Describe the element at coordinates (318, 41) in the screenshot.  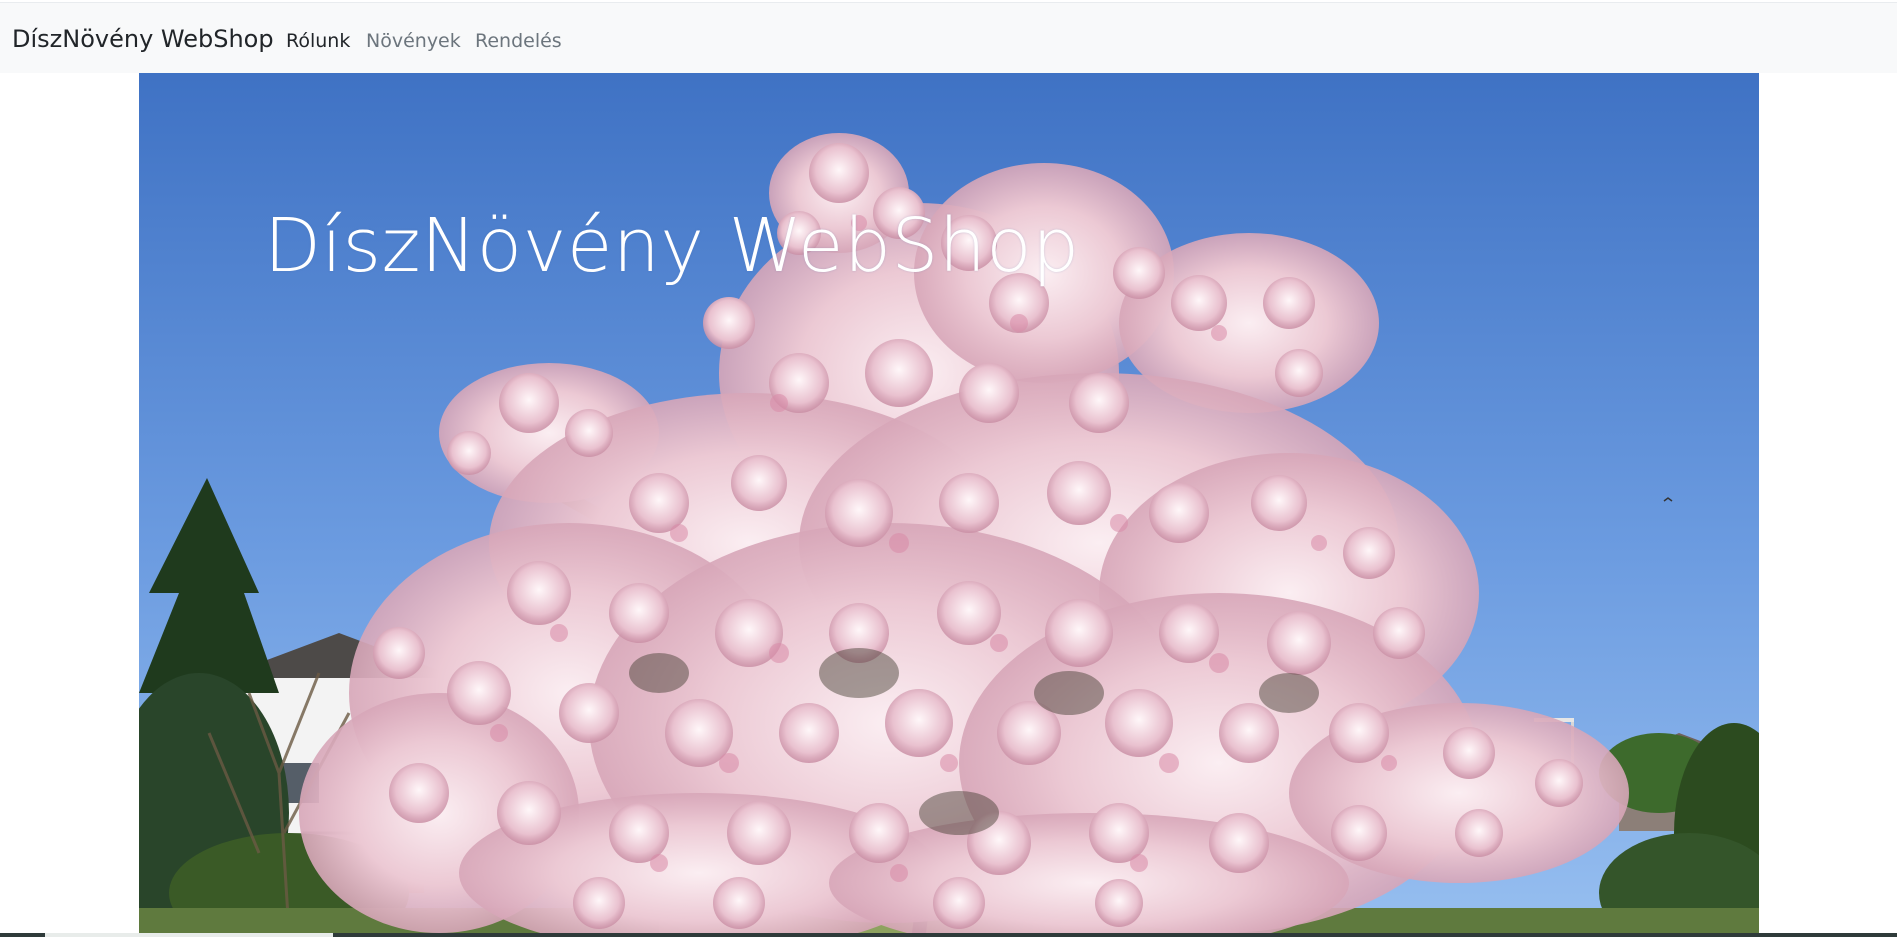
I see `nav-link-rolunk: Rólunk` at that location.